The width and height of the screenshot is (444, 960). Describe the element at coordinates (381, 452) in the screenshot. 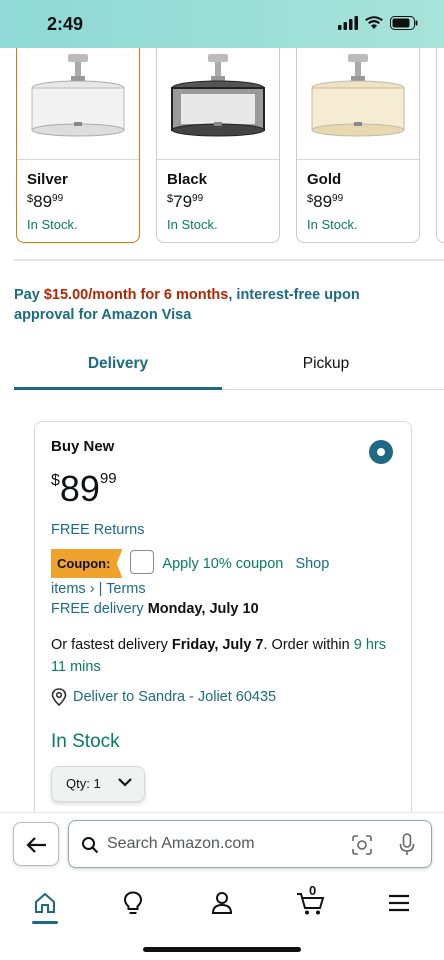

I see `buy-new-radio` at that location.